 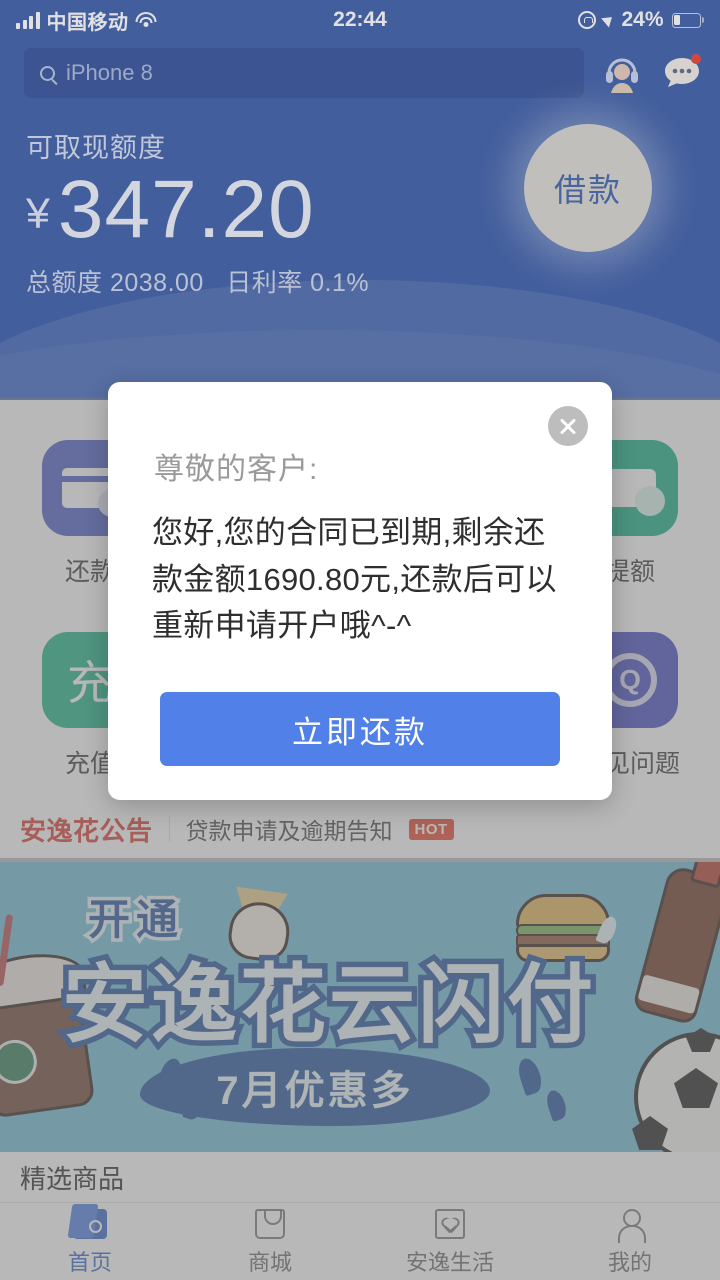 I want to click on close-icon, so click(x=568, y=426).